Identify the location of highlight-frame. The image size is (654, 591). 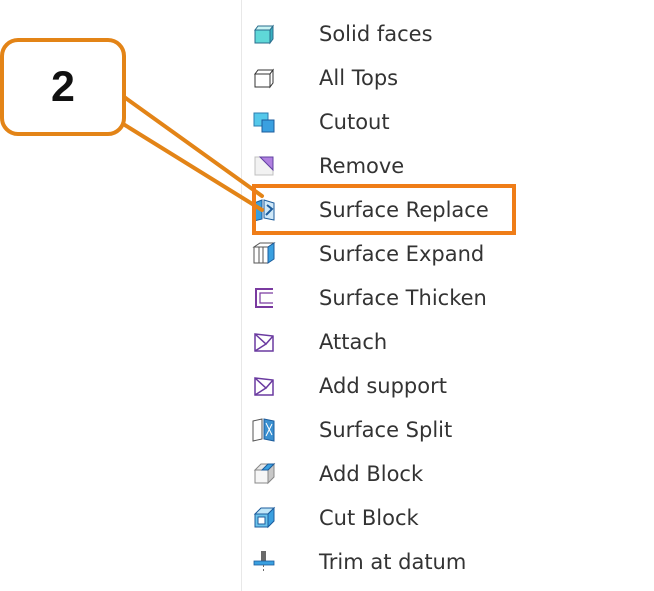
(384, 209).